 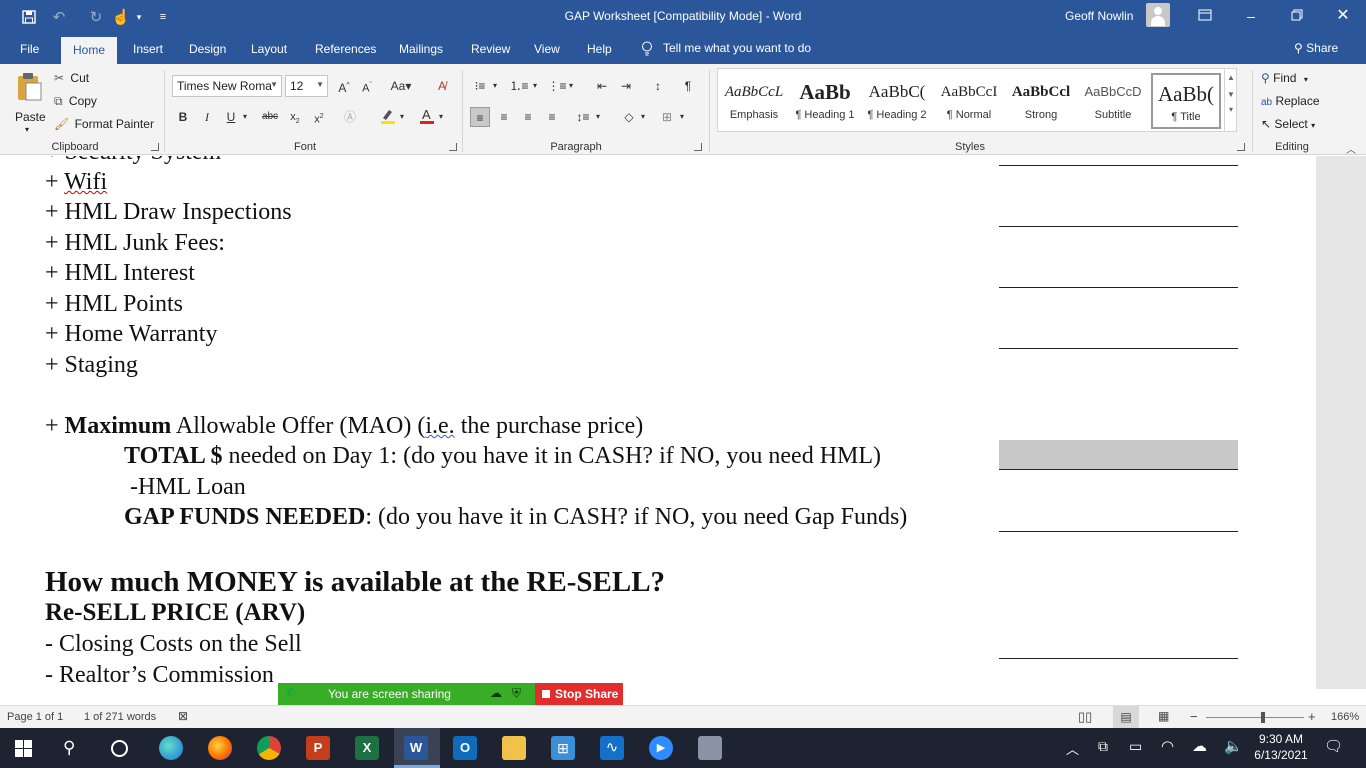 I want to click on zoom-slider, so click(x=1255, y=717).